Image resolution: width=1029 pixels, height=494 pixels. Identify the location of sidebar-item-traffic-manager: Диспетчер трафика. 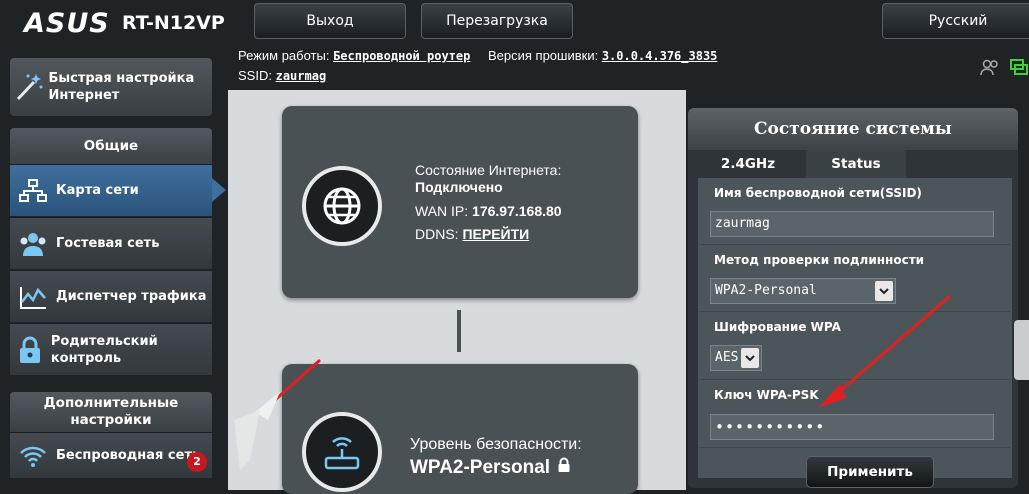
(111, 296).